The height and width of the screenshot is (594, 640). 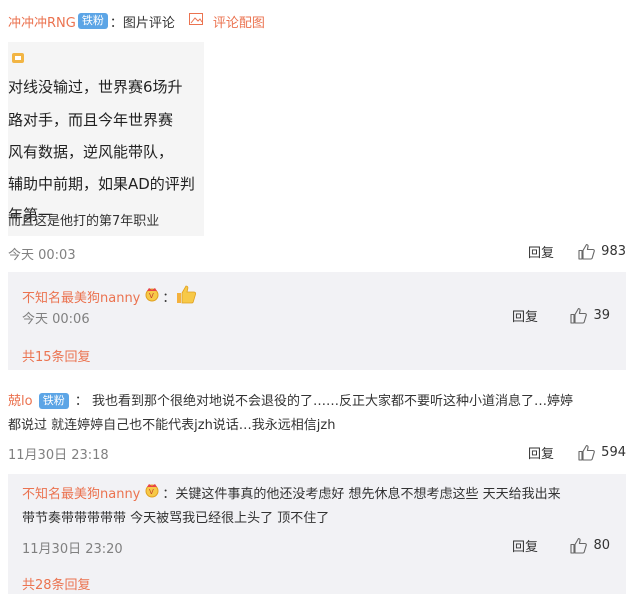 I want to click on like-button: 594, so click(x=597, y=452).